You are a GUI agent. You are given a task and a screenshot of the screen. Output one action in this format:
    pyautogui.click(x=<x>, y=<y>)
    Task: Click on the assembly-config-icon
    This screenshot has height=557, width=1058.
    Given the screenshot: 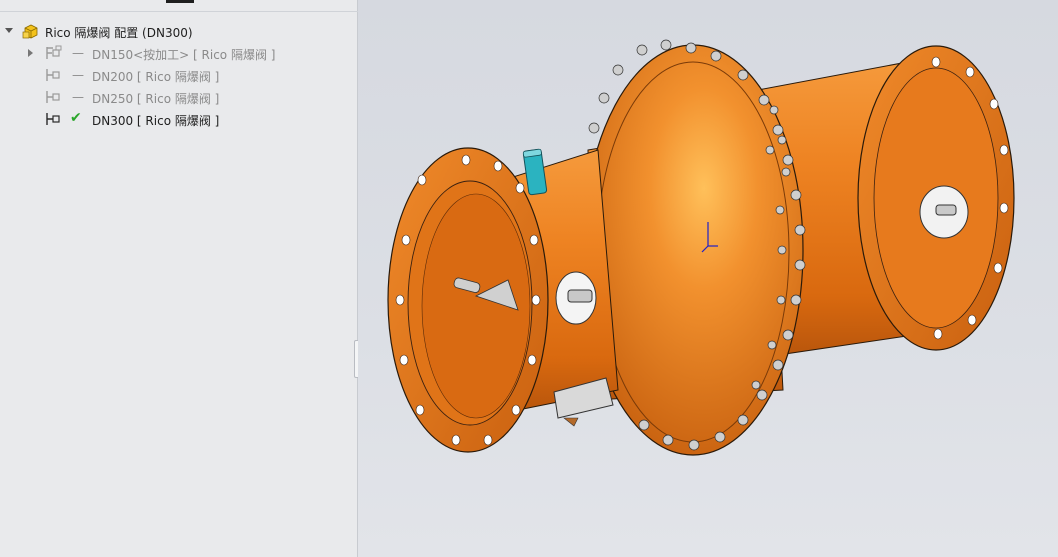 What is the action you would take?
    pyautogui.click(x=30, y=31)
    